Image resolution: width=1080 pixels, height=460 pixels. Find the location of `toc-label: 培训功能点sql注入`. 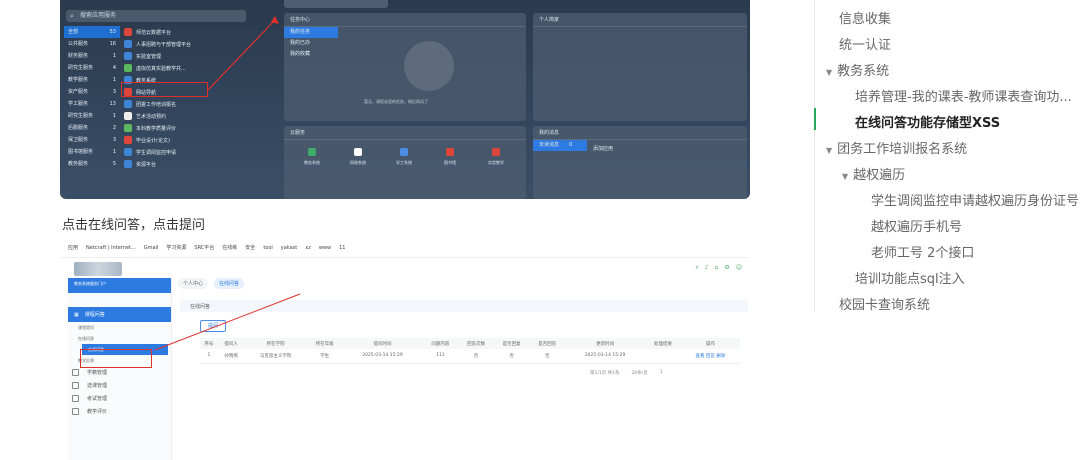

toc-label: 培训功能点sql注入 is located at coordinates (910, 279).